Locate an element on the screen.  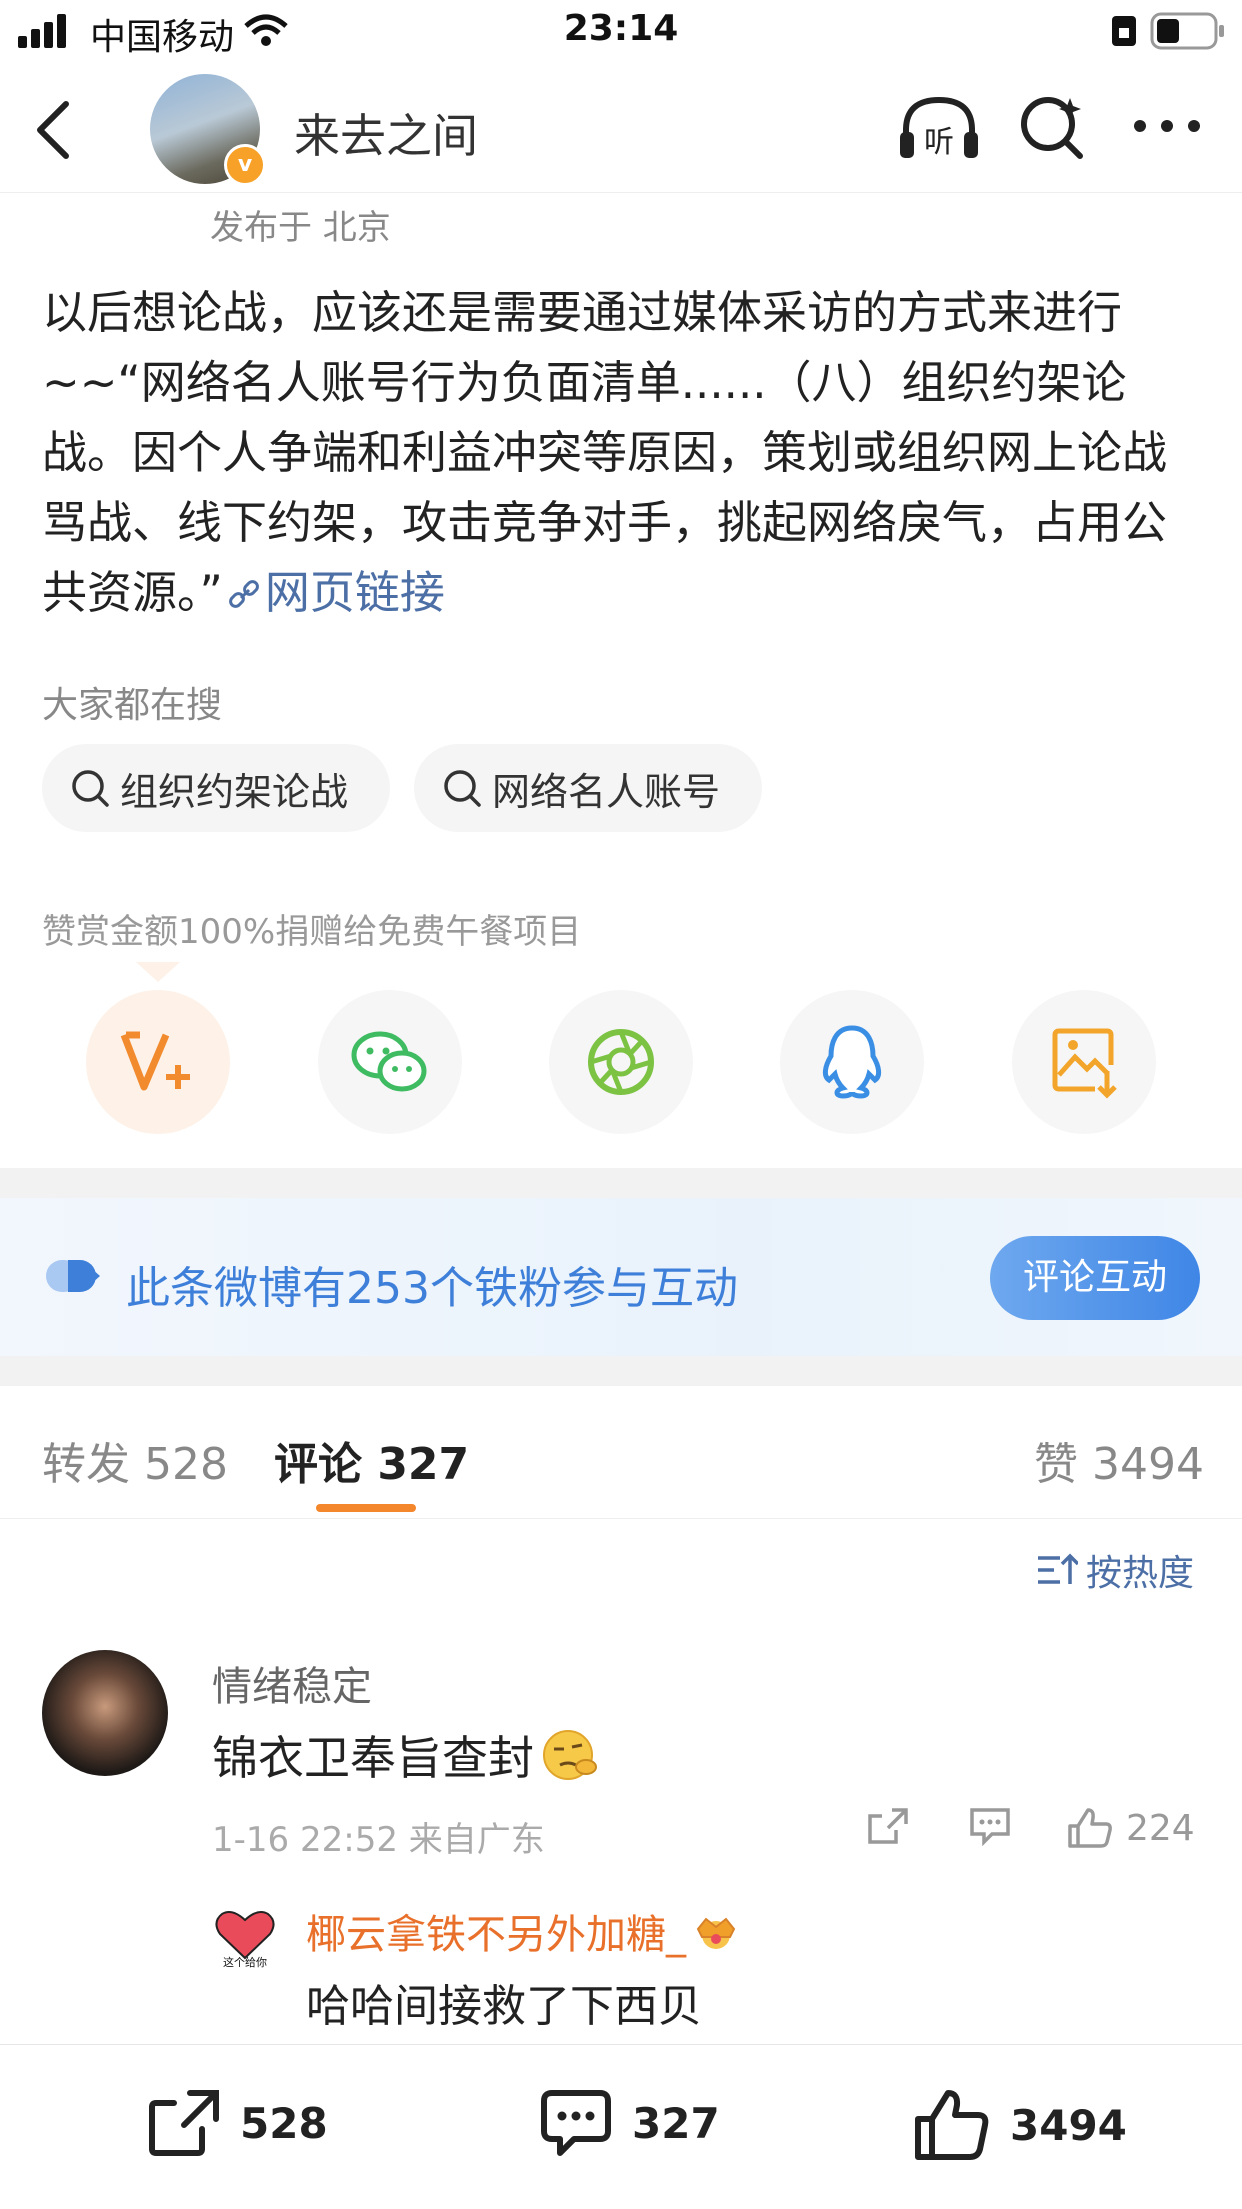
replier-avatar: 这个给你 is located at coordinates (245, 1935).